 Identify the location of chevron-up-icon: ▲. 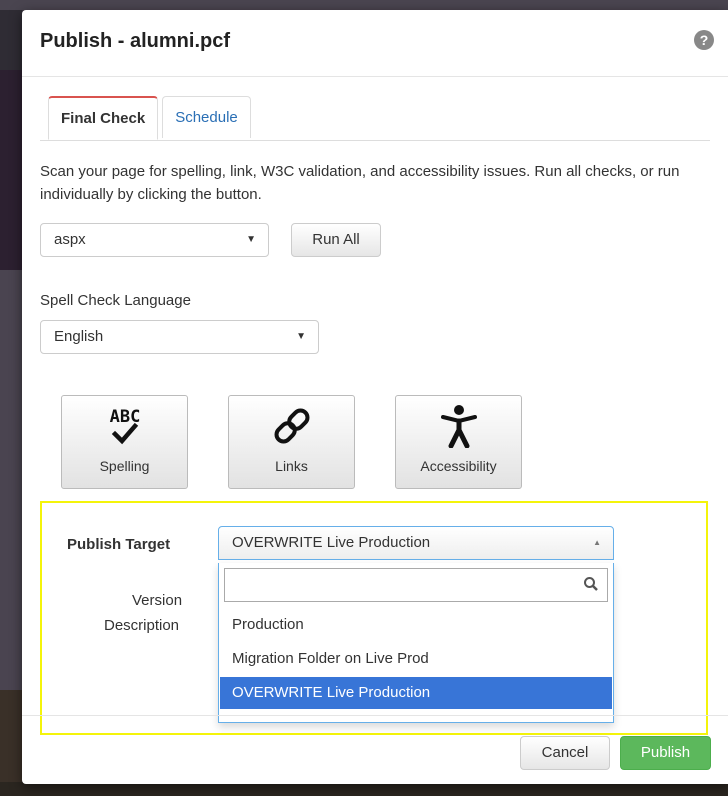
(597, 542).